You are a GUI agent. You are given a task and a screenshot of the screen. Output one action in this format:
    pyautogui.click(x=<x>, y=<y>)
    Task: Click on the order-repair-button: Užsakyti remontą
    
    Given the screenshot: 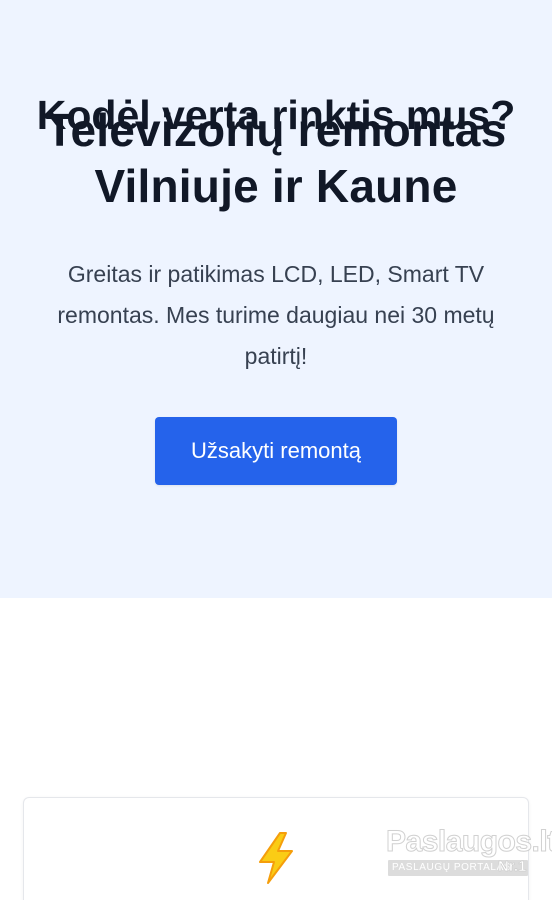 What is the action you would take?
    pyautogui.click(x=276, y=451)
    